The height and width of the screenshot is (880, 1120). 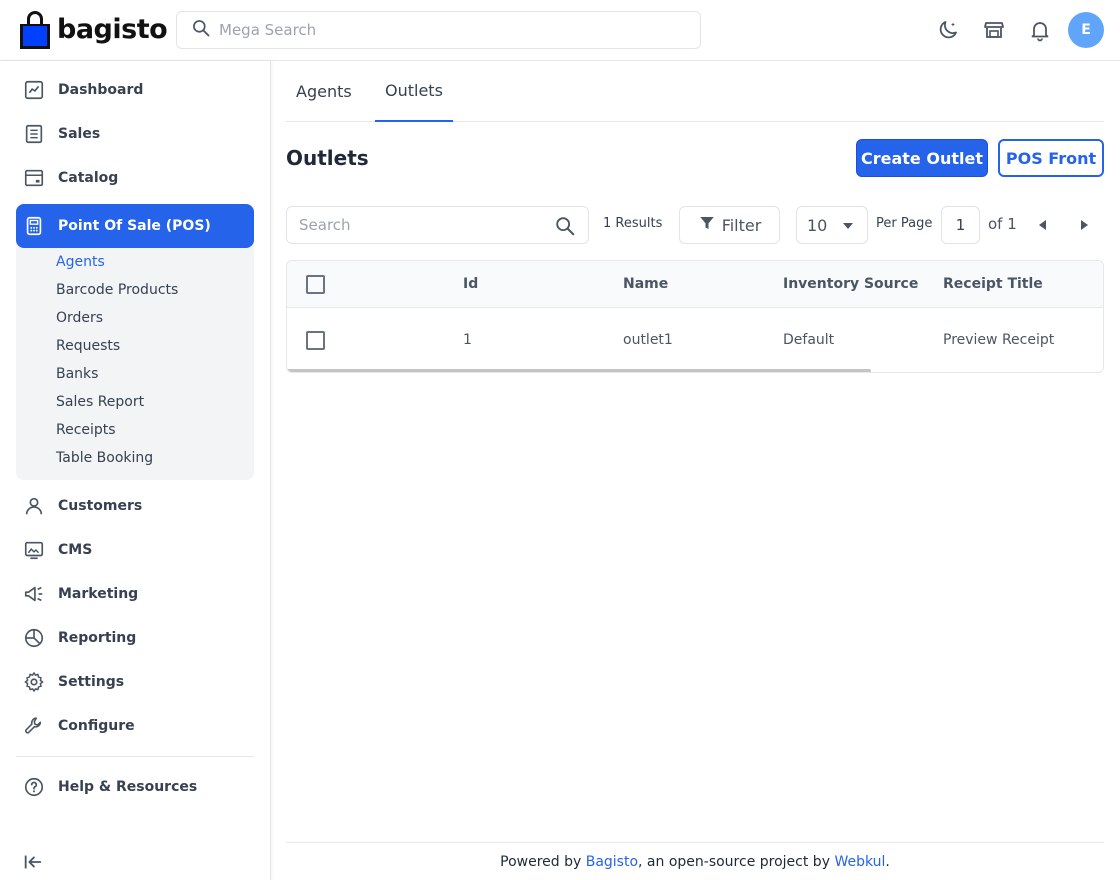 What do you see at coordinates (79, 318) in the screenshot?
I see `submenu-item-orders: Orders` at bounding box center [79, 318].